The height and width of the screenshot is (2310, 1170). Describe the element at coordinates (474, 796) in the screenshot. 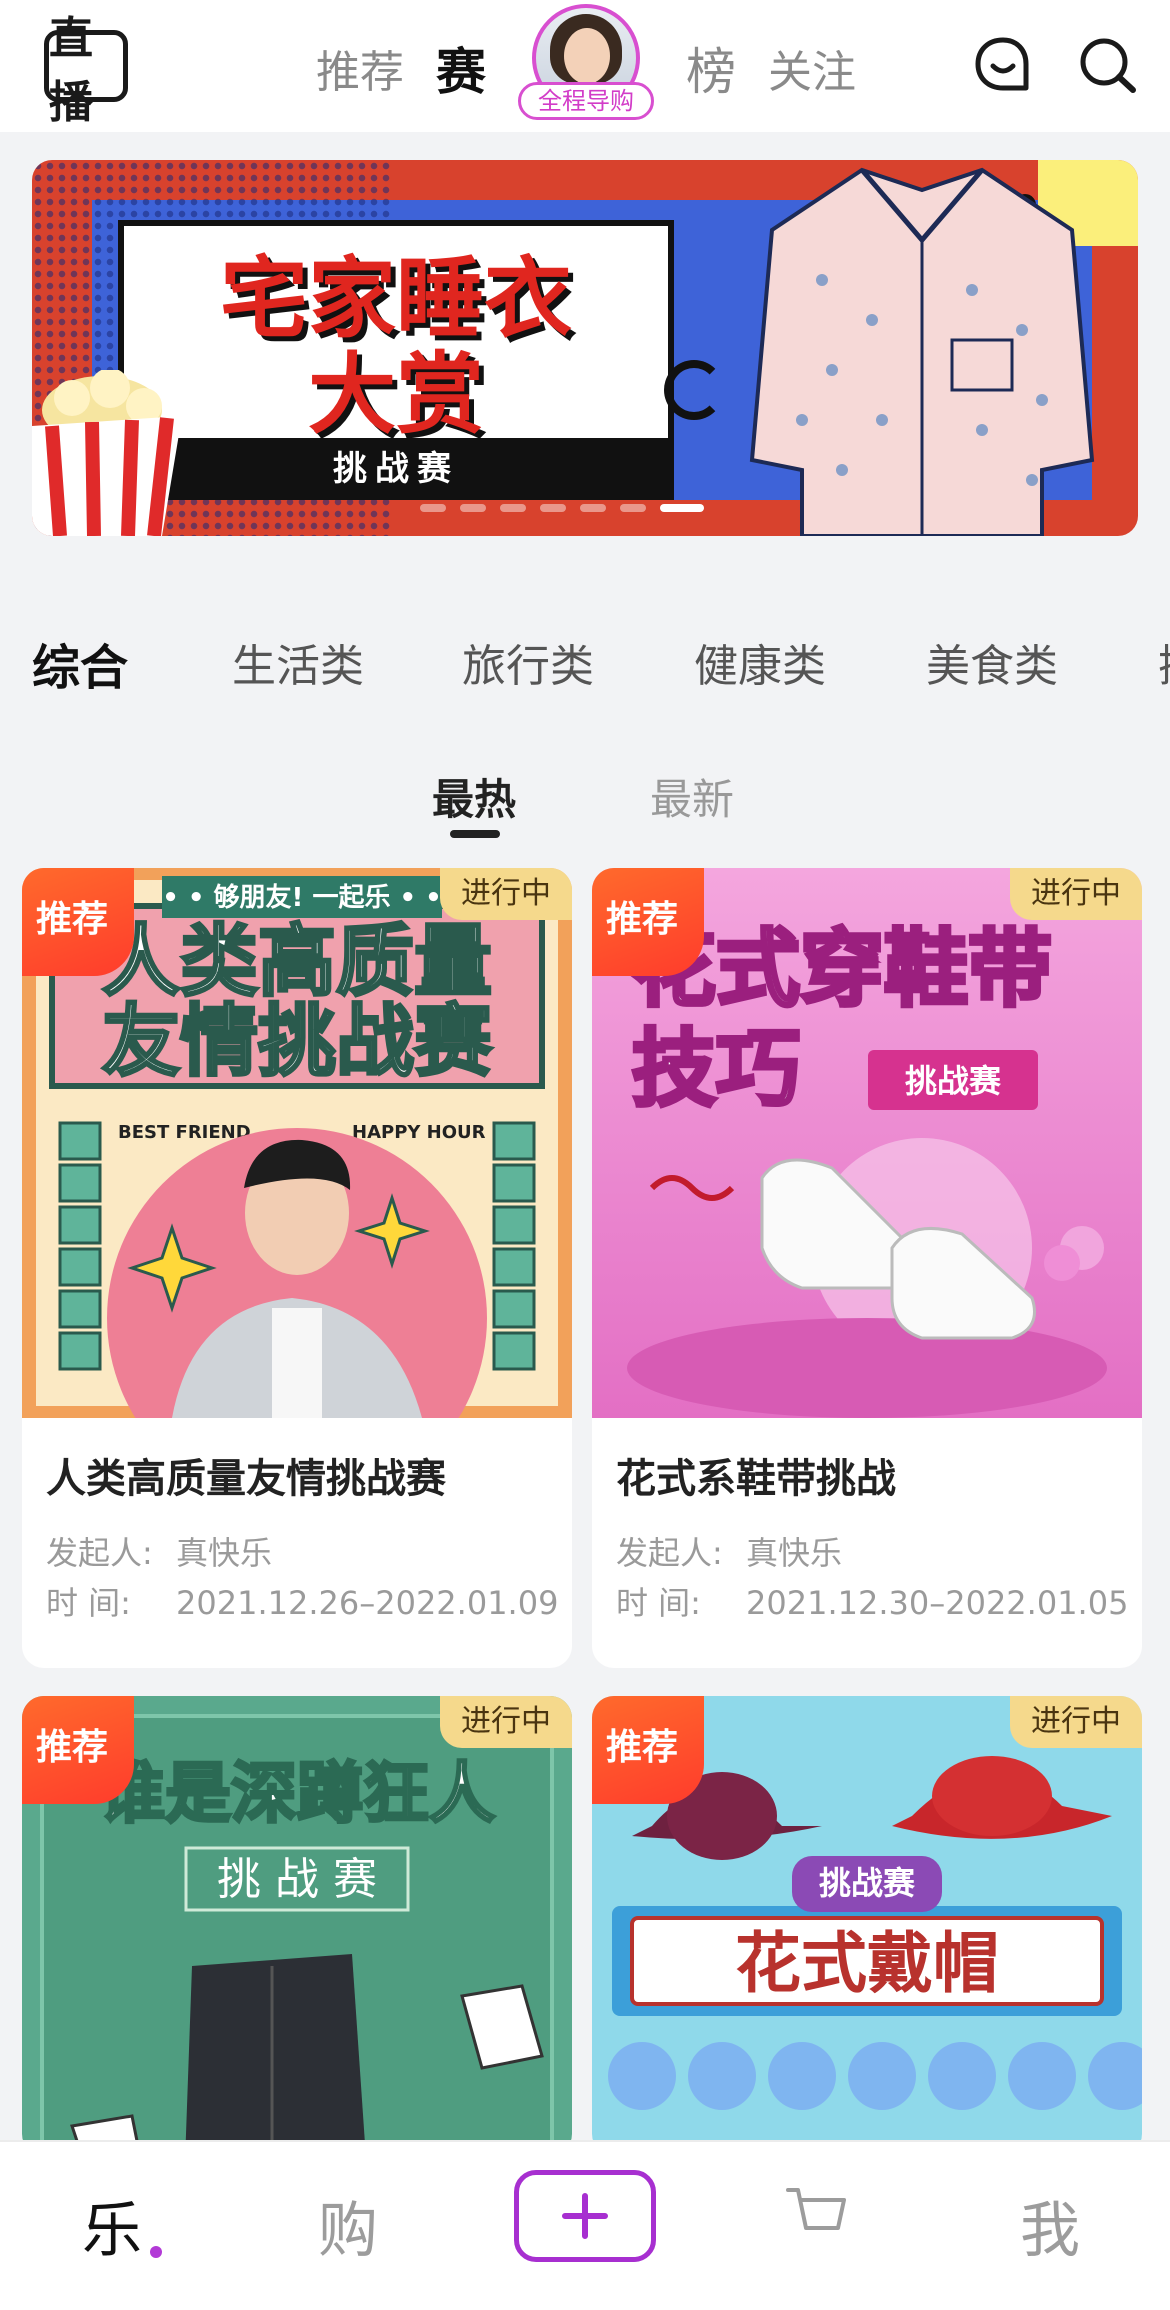

I see `sort-hottest: 最热` at that location.